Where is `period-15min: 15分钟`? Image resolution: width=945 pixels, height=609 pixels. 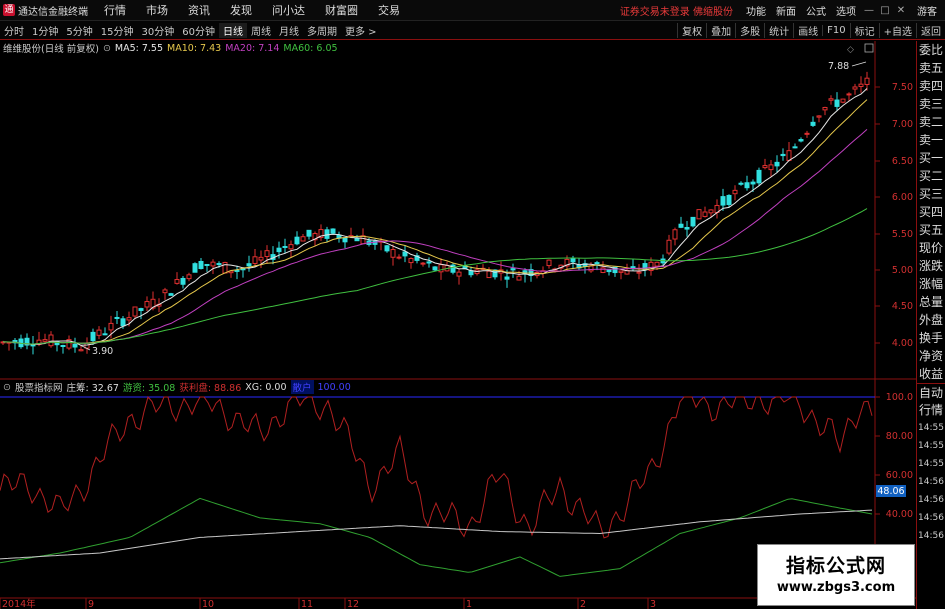 period-15min: 15分钟 is located at coordinates (117, 30).